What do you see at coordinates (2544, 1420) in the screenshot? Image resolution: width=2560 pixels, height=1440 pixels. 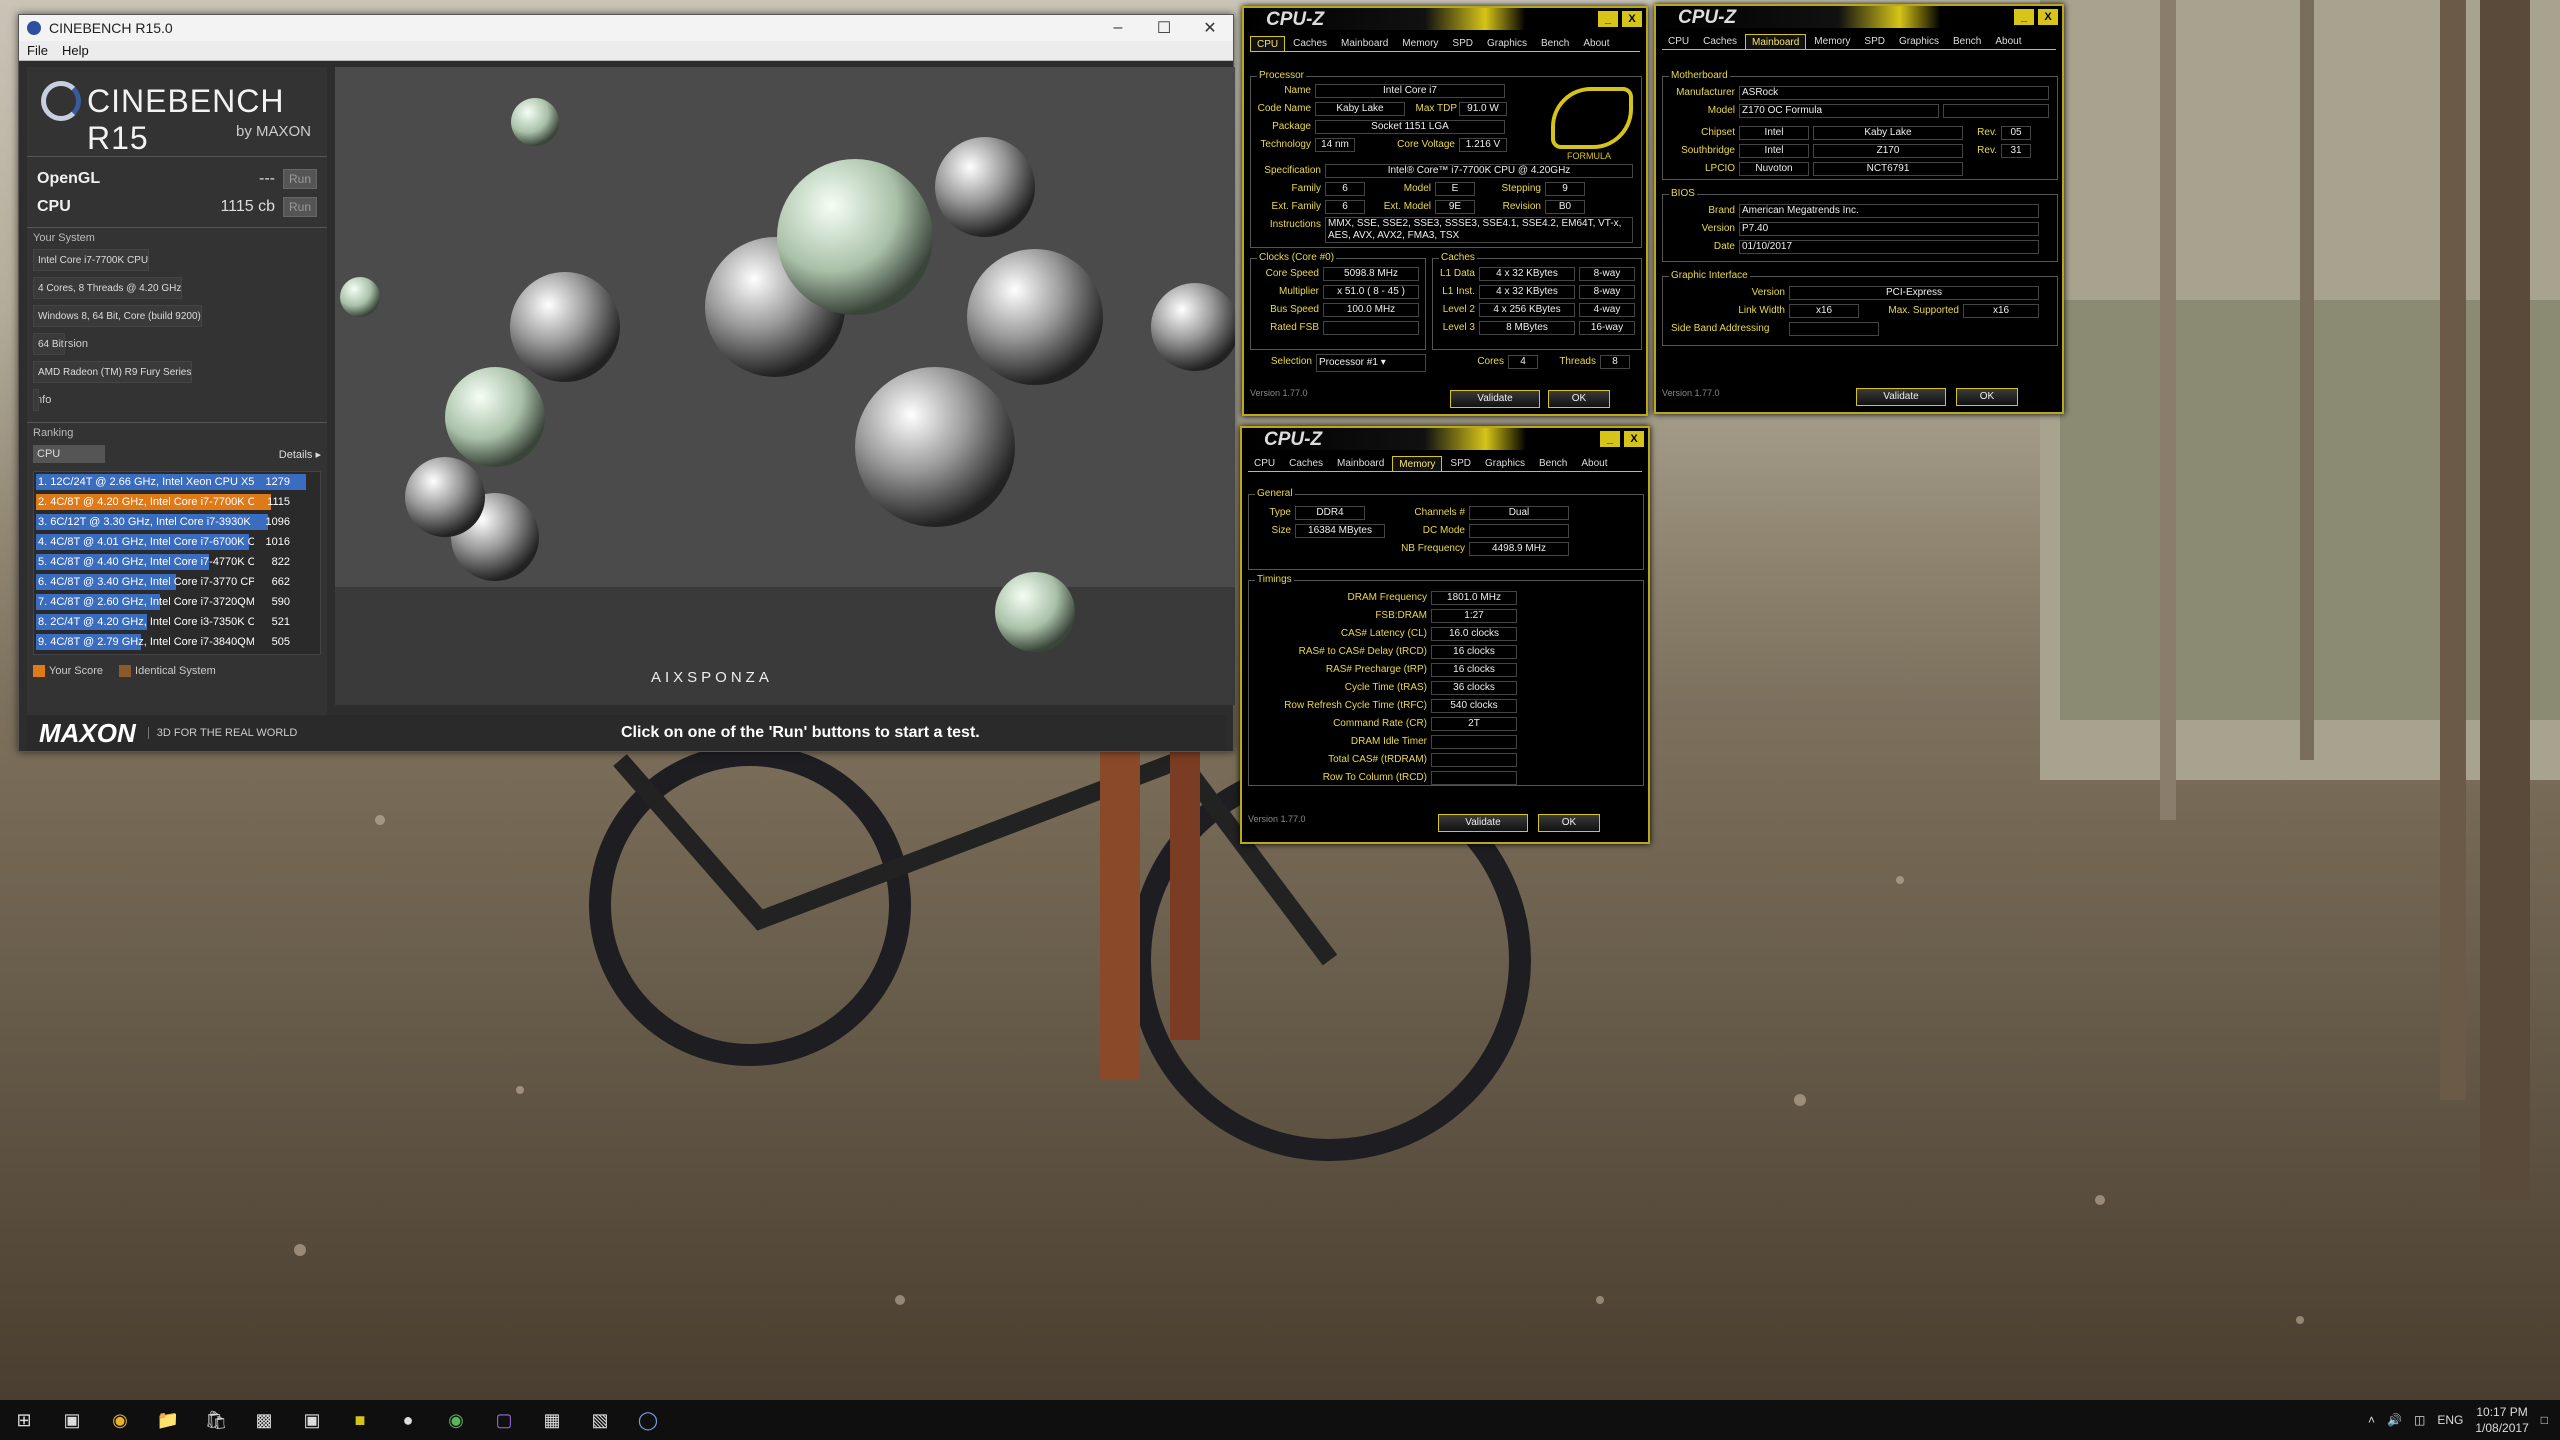 I see `notifications-icon: □` at bounding box center [2544, 1420].